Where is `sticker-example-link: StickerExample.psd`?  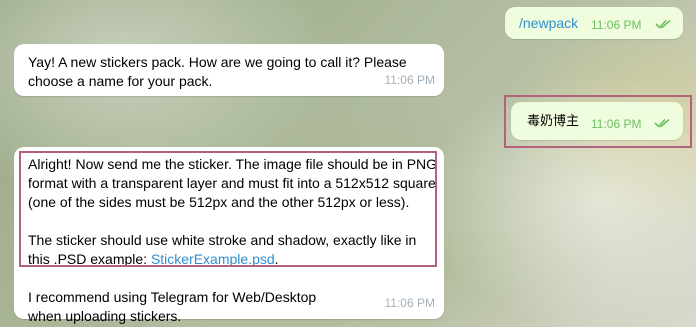 sticker-example-link: StickerExample.psd is located at coordinates (213, 259).